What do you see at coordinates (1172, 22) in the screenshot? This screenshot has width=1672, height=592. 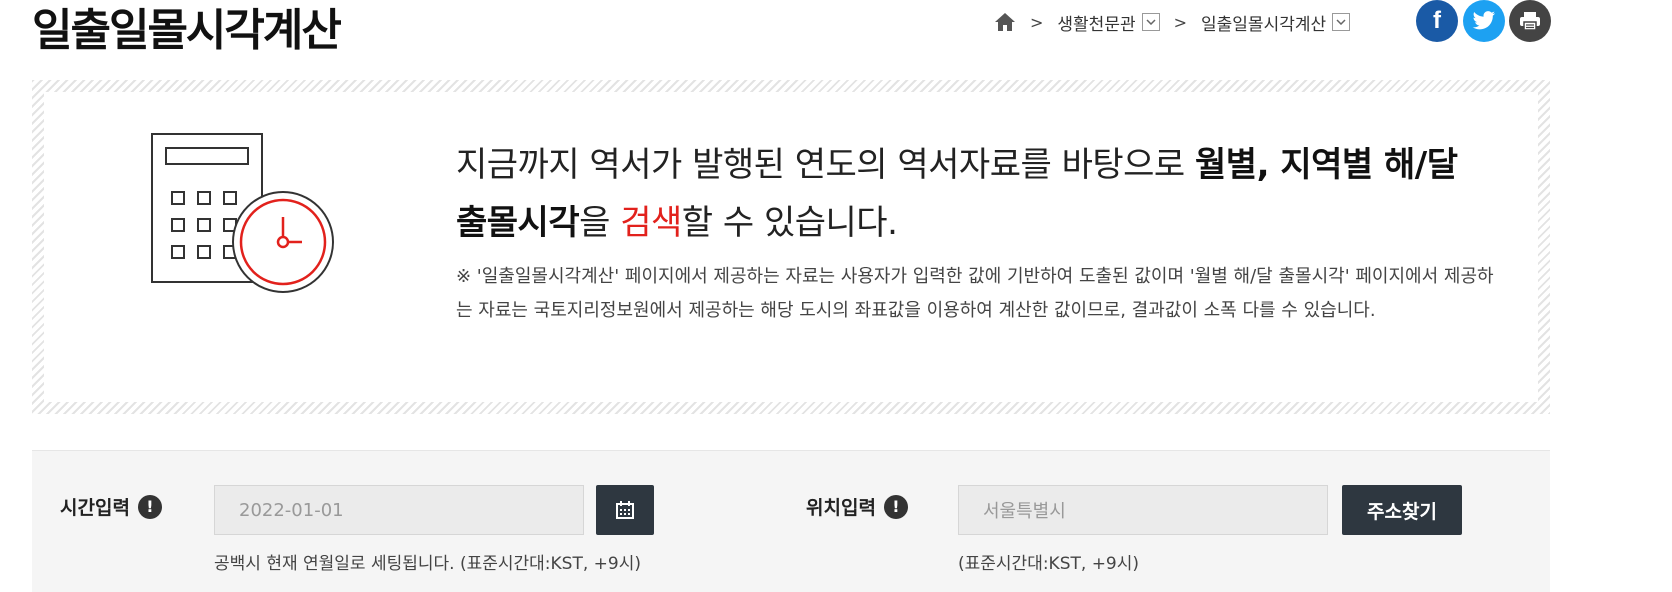 I see `breadcrumb: > 생활천문관 > 일출일몰시각계산` at bounding box center [1172, 22].